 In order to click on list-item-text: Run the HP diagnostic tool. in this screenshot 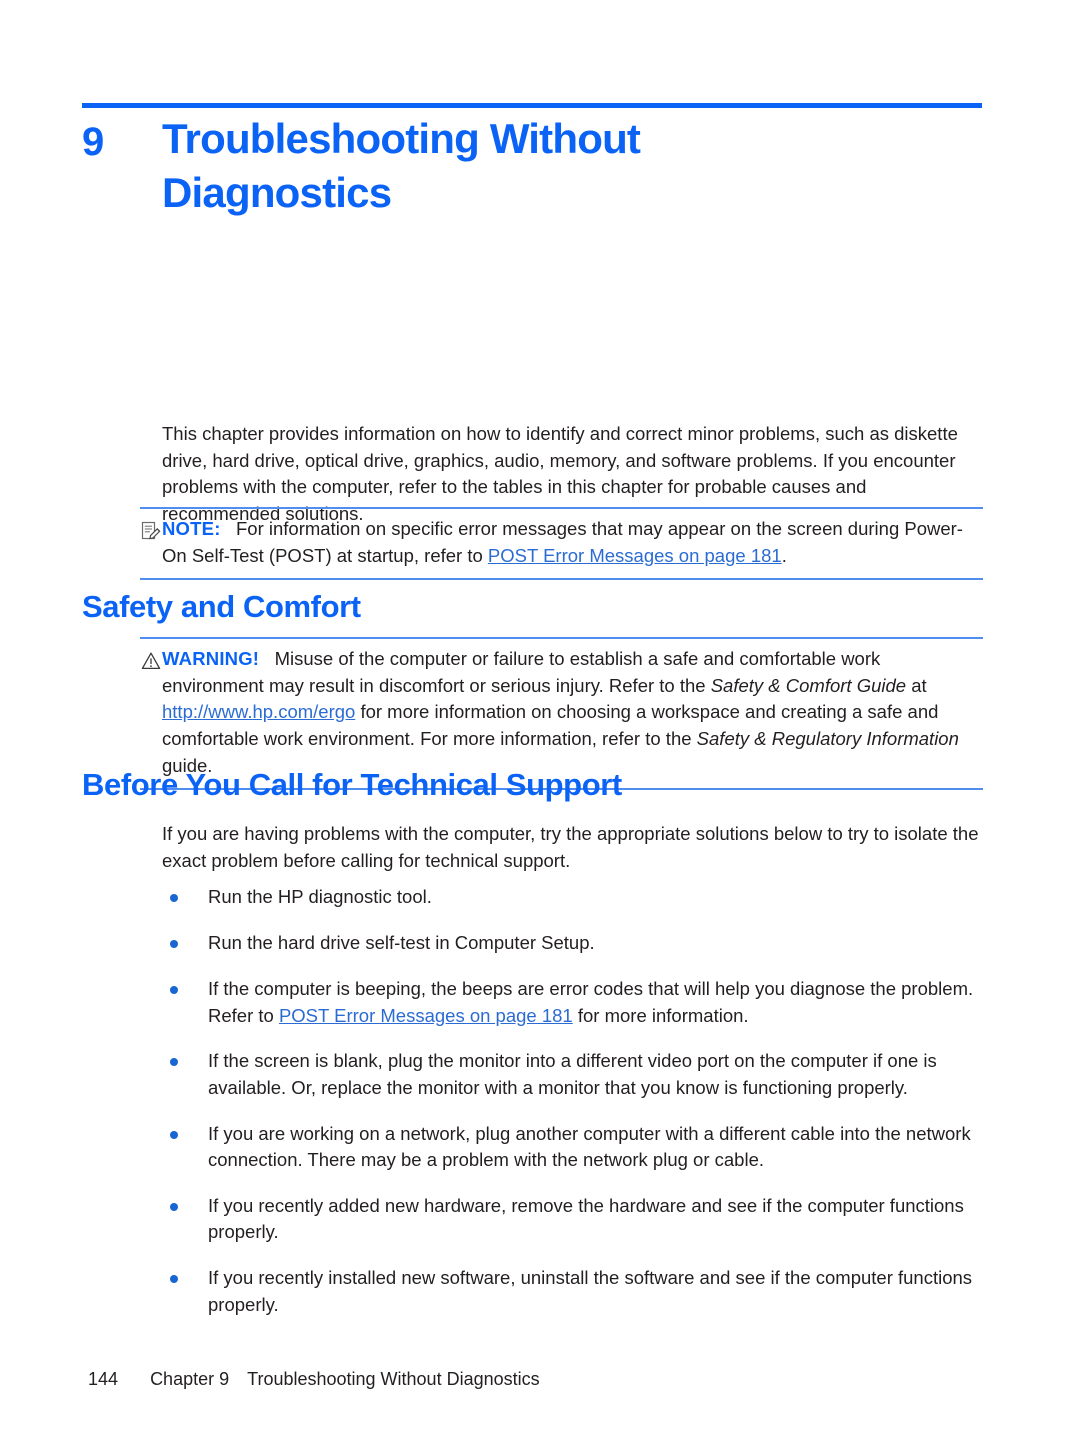, I will do `click(320, 896)`.